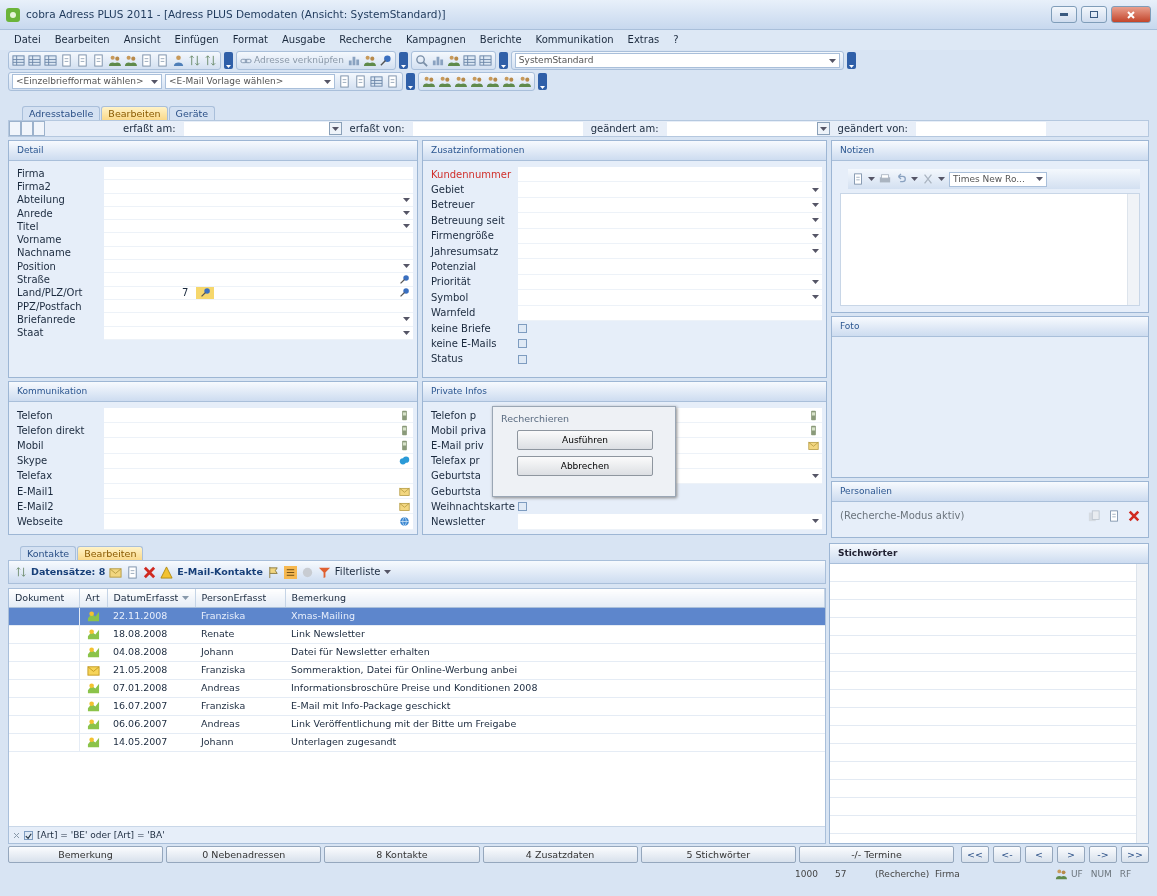 This screenshot has width=1157, height=896. I want to click on panel-title: Stichwörter, so click(989, 554).